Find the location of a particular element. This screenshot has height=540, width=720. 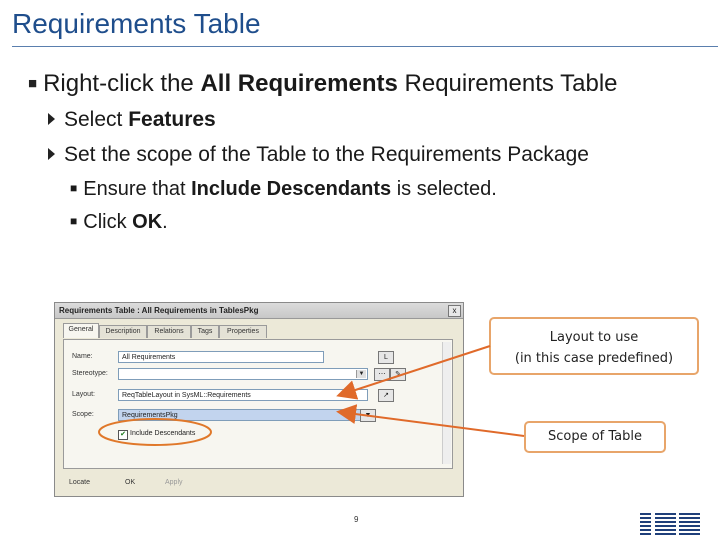

ibm-logo is located at coordinates (670, 523).